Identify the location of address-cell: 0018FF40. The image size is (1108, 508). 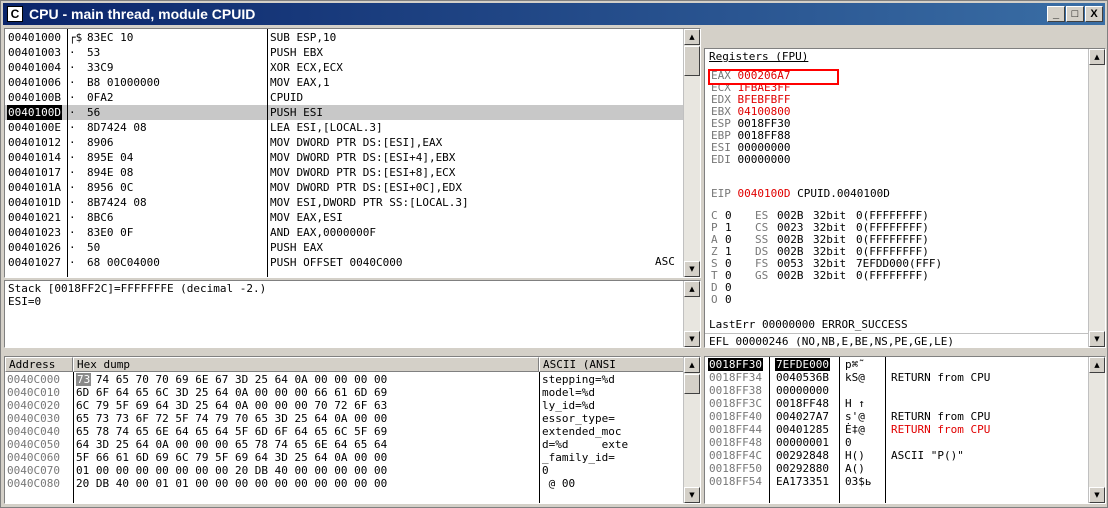
(735, 416).